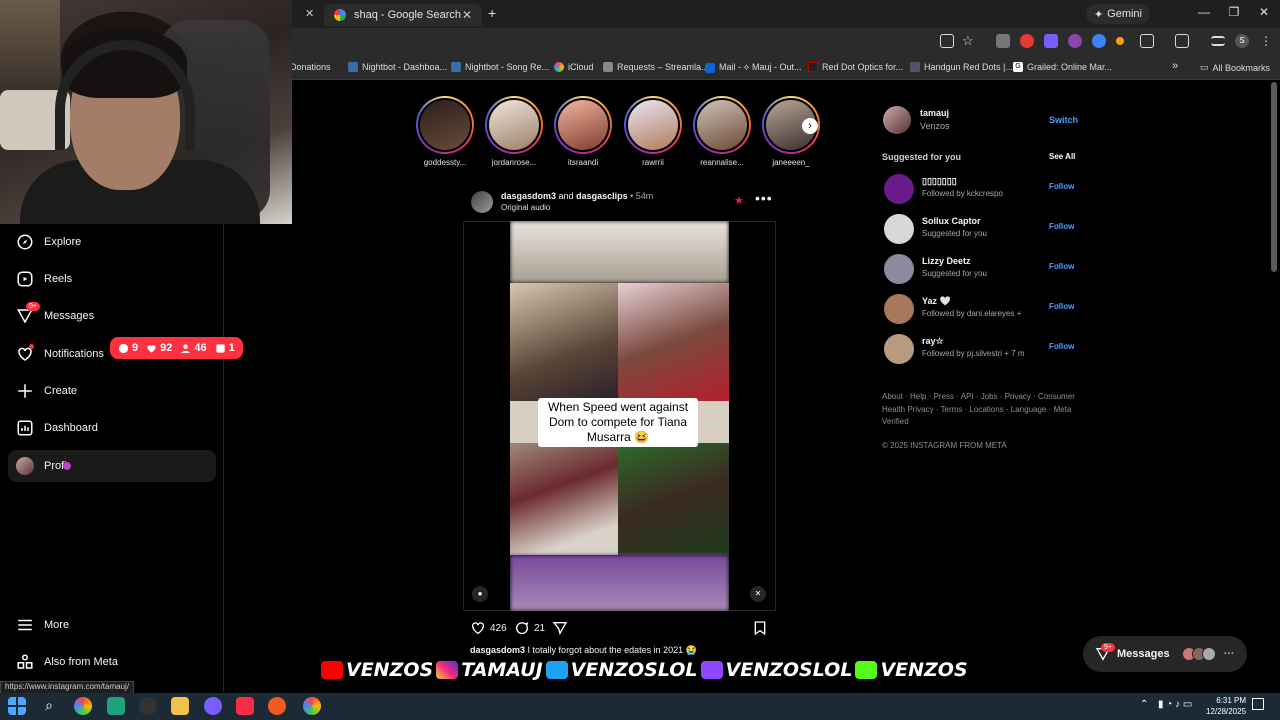 This screenshot has width=1280, height=720. What do you see at coordinates (83, 706) in the screenshot?
I see `chrome-app-icon` at bounding box center [83, 706].